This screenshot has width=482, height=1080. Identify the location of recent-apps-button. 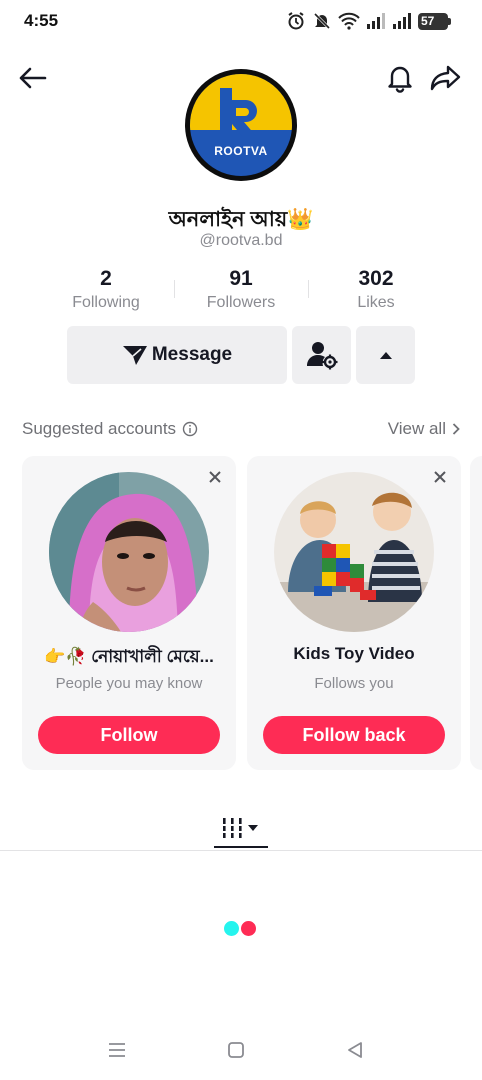
(117, 1050).